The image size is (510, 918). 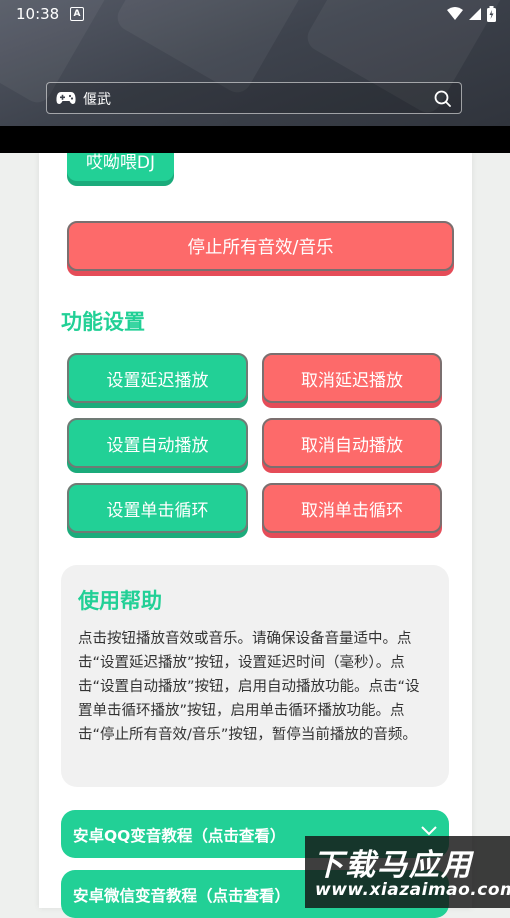 What do you see at coordinates (103, 322) in the screenshot?
I see `section-title-settings: 功能设置` at bounding box center [103, 322].